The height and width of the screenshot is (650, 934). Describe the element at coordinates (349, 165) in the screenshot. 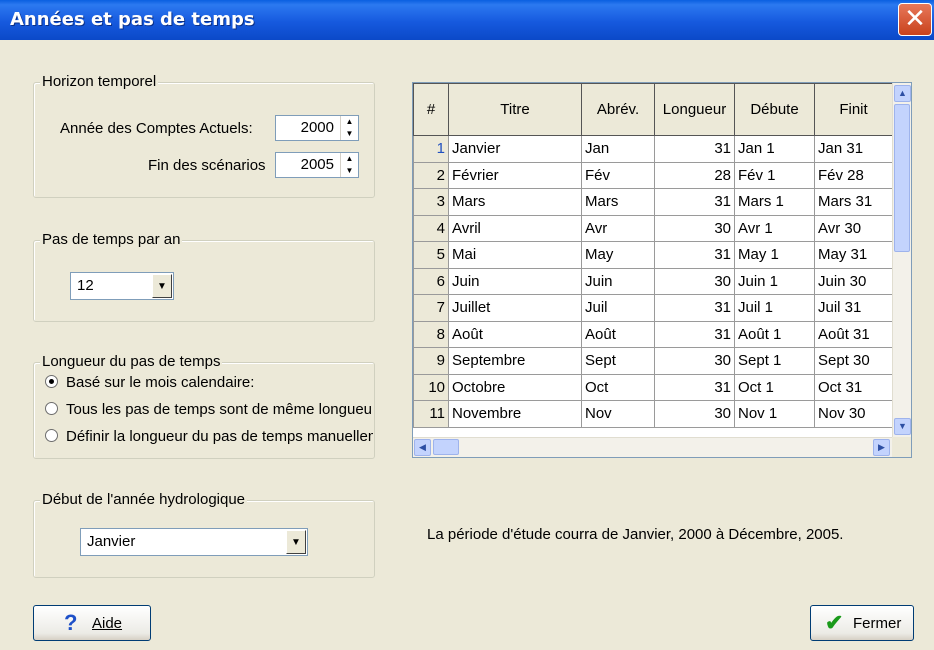

I see `spinner-arrows-icon: ▲ ▼` at that location.